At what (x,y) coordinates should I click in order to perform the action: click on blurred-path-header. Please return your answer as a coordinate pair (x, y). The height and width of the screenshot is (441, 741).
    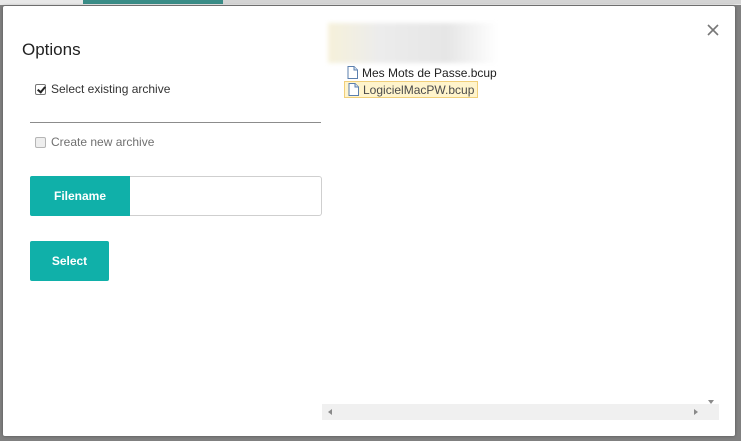
    Looking at the image, I should click on (413, 43).